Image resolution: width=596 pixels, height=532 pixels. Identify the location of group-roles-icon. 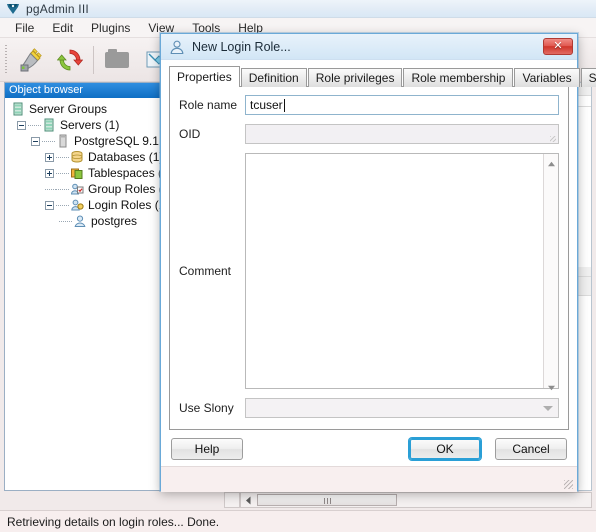
(77, 189).